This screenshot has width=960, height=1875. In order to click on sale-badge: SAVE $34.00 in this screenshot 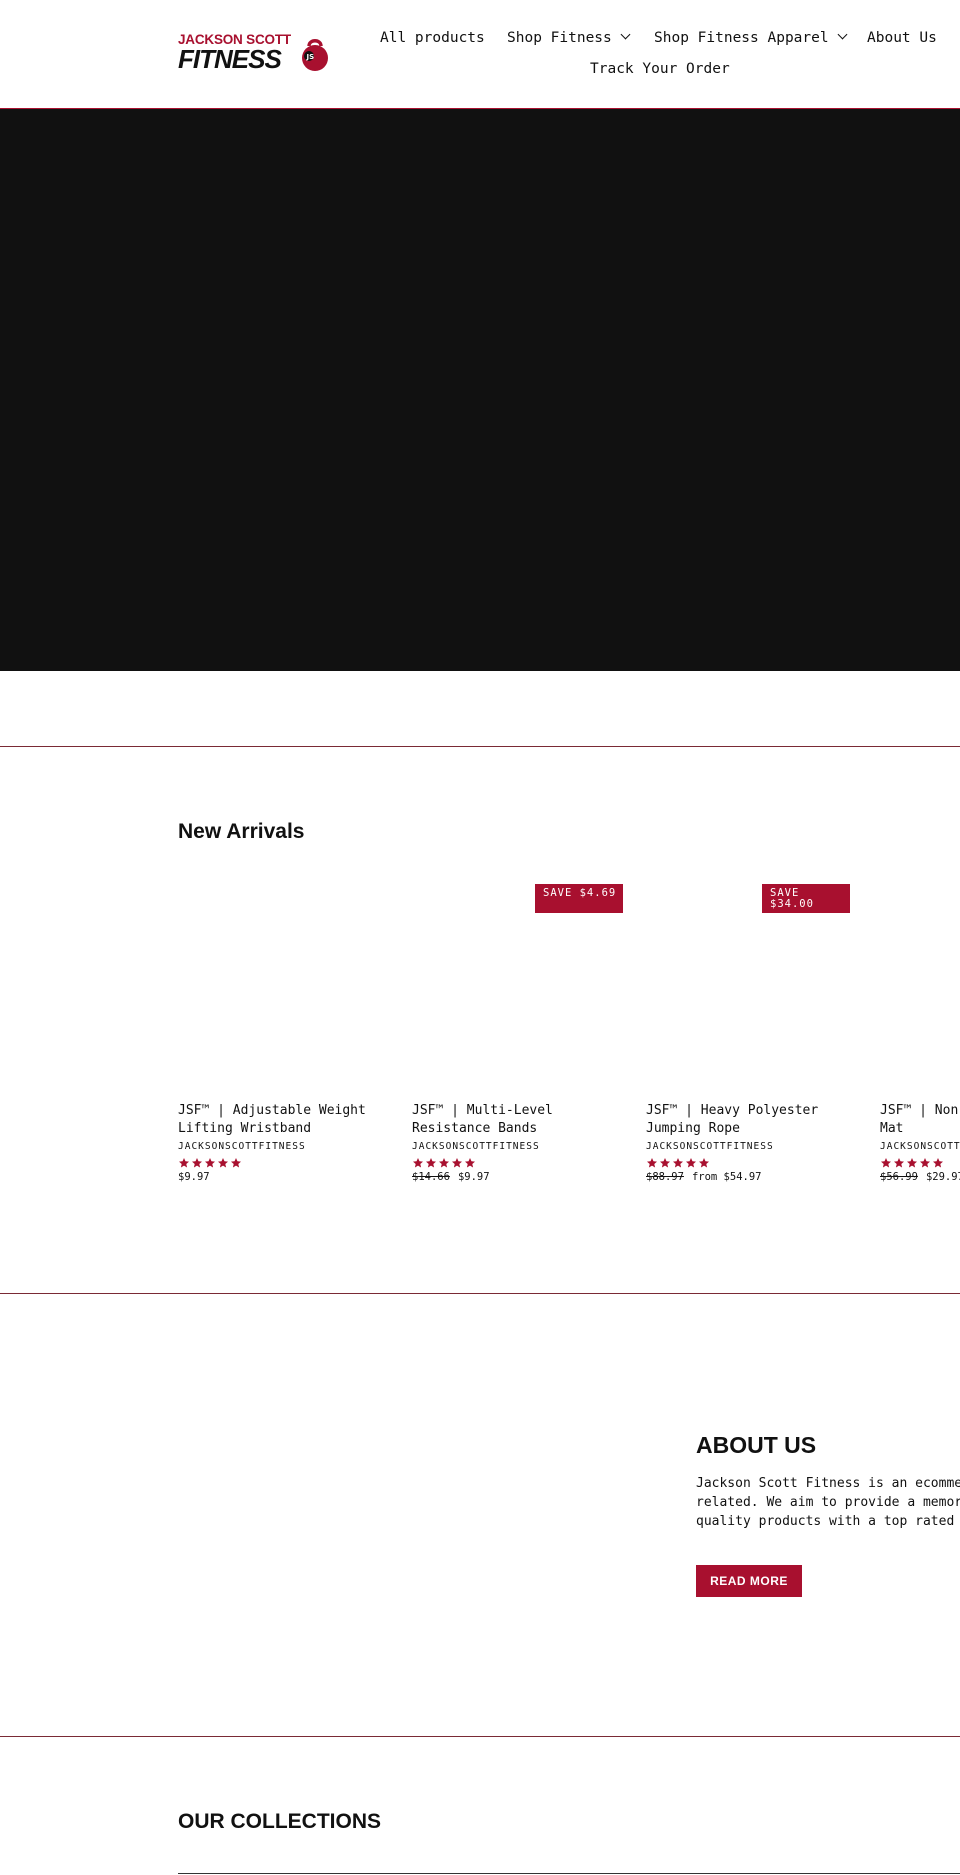, I will do `click(806, 898)`.